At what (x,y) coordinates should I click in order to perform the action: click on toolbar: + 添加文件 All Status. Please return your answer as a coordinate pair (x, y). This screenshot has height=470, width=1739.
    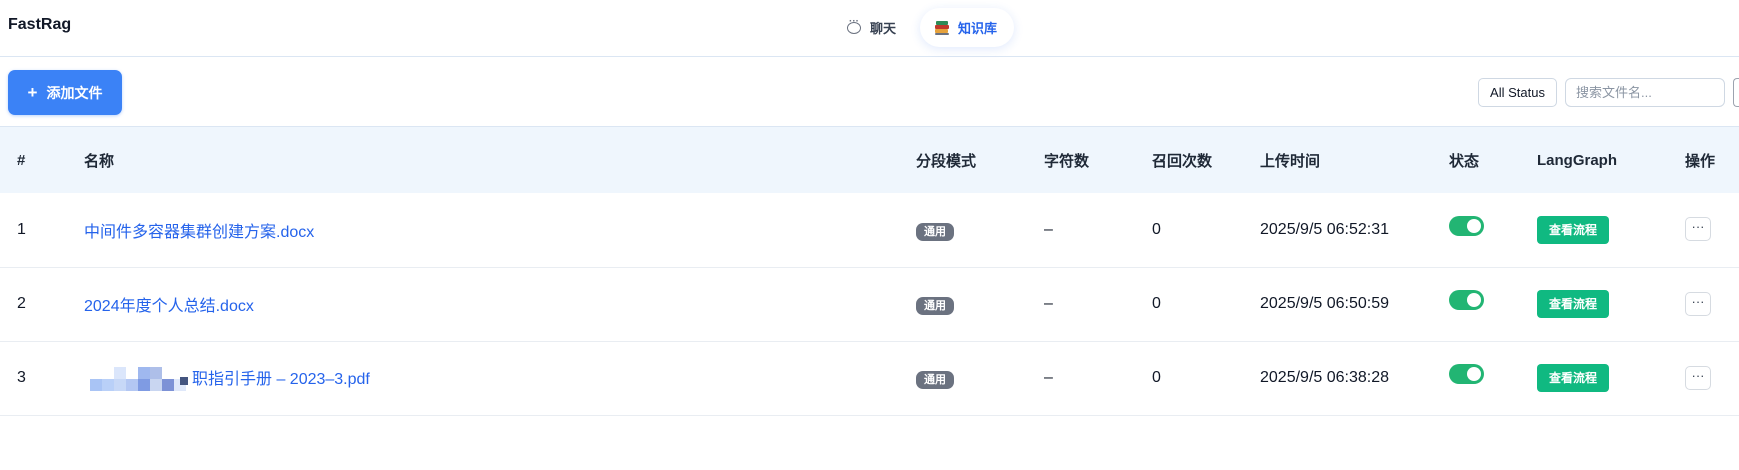
    Looking at the image, I should click on (869, 92).